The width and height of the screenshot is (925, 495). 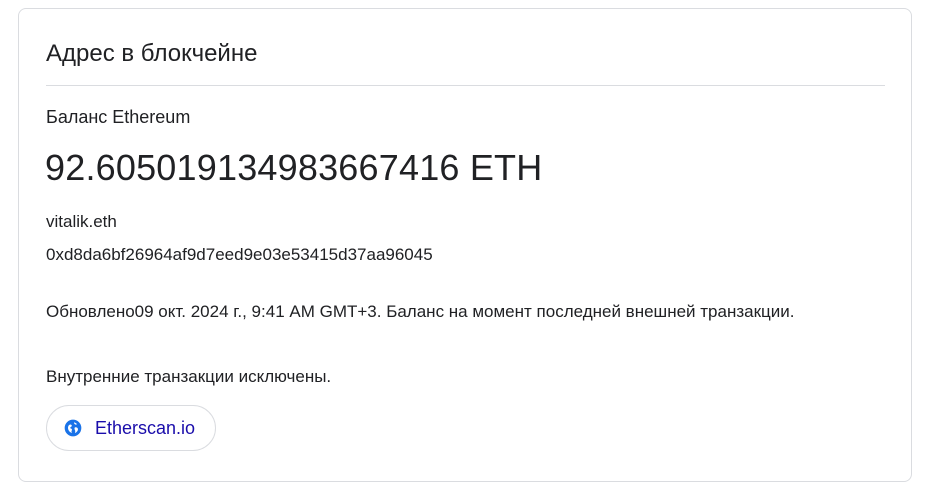 I want to click on etherscan-link-label: Etherscan.io, so click(x=145, y=428).